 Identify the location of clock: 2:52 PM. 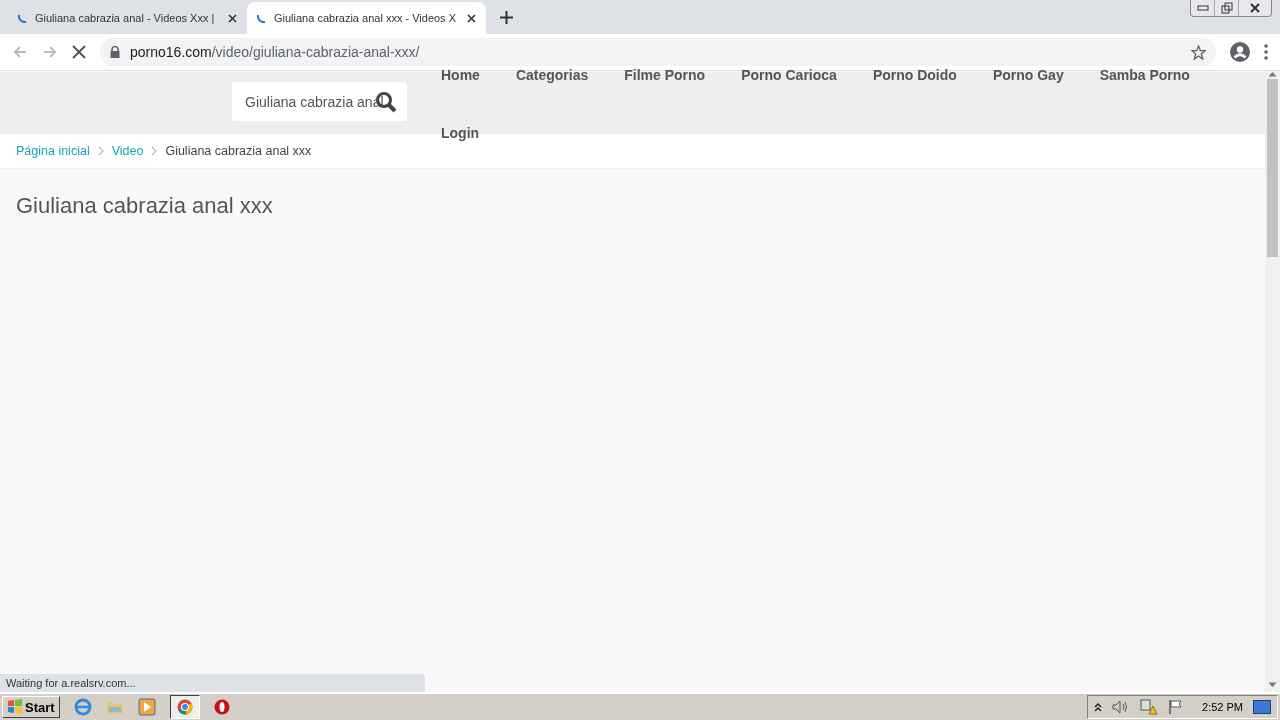
(1222, 707).